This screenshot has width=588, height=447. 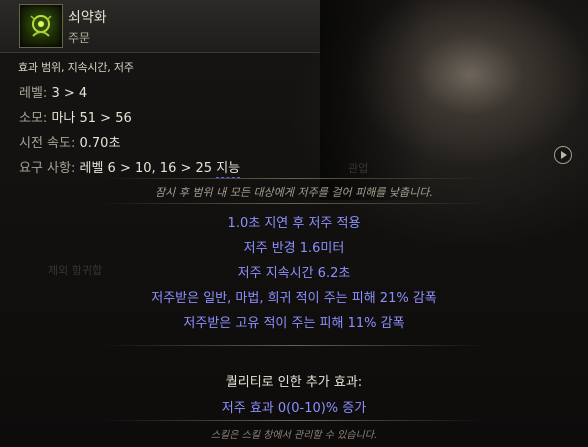 I want to click on stat-req-label: 요구 사항:, so click(x=47, y=168).